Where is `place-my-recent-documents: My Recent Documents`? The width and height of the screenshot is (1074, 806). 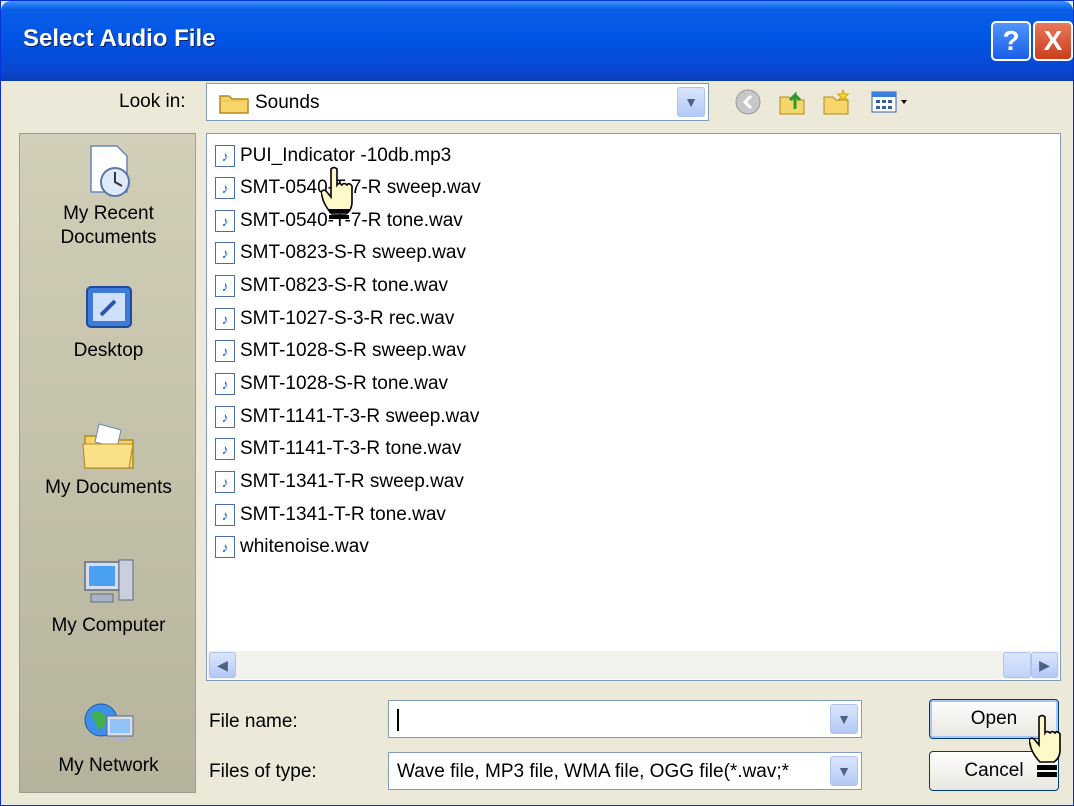 place-my-recent-documents: My Recent Documents is located at coordinates (108, 196).